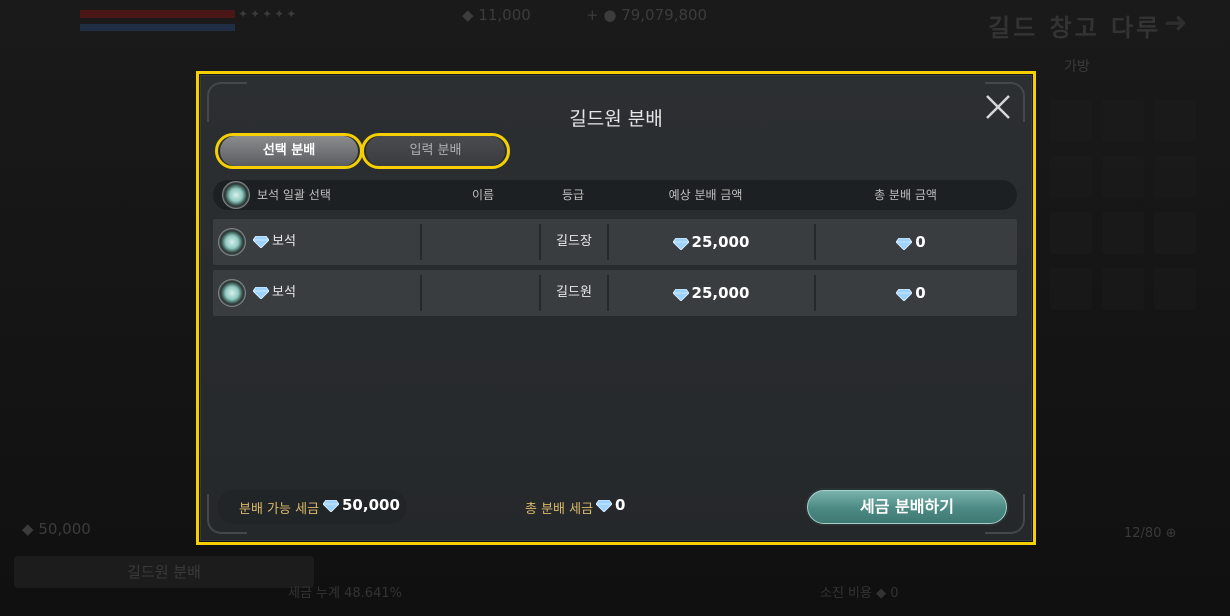 This screenshot has height=616, width=1230. I want to click on cost-text: 소진 비용, so click(846, 593).